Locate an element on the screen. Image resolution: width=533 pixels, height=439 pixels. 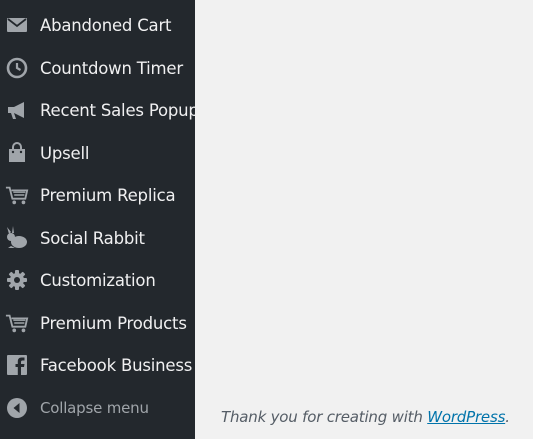
menu-item-social-rabbit: Social Rabbit is located at coordinates (97, 238).